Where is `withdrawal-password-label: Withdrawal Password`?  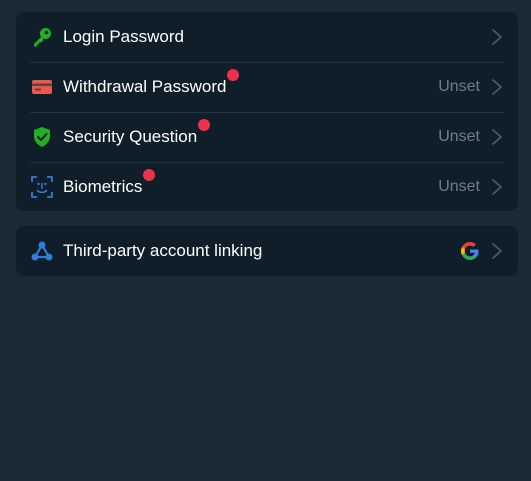 withdrawal-password-label: Withdrawal Password is located at coordinates (145, 86).